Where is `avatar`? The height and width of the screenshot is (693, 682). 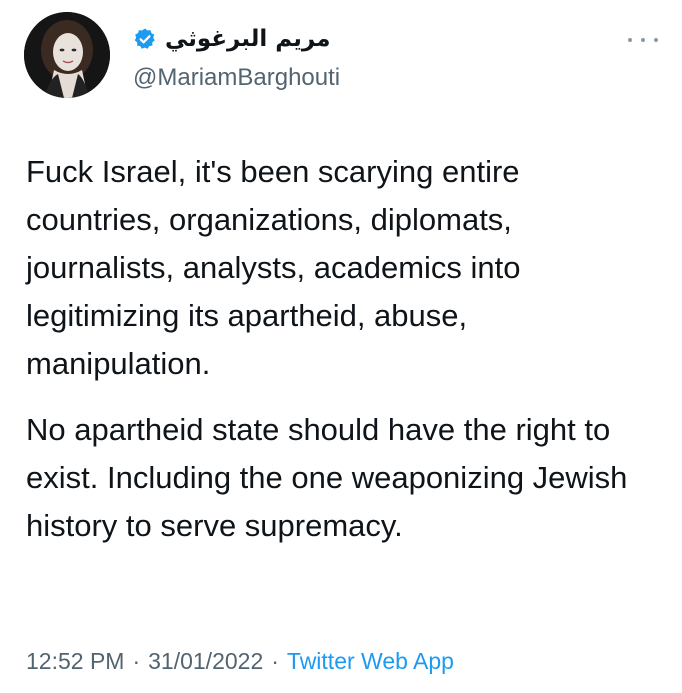 avatar is located at coordinates (67, 55).